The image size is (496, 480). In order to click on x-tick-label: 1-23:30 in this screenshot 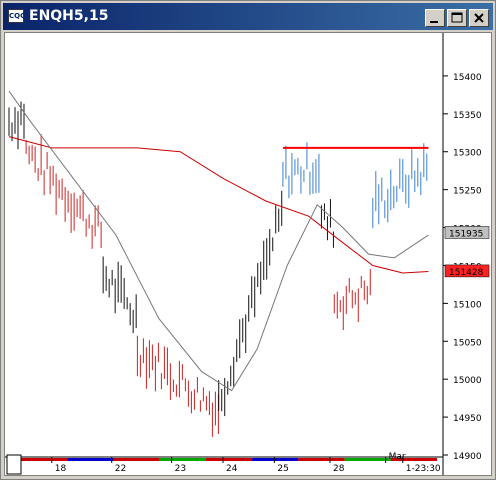, I will do `click(423, 469)`.